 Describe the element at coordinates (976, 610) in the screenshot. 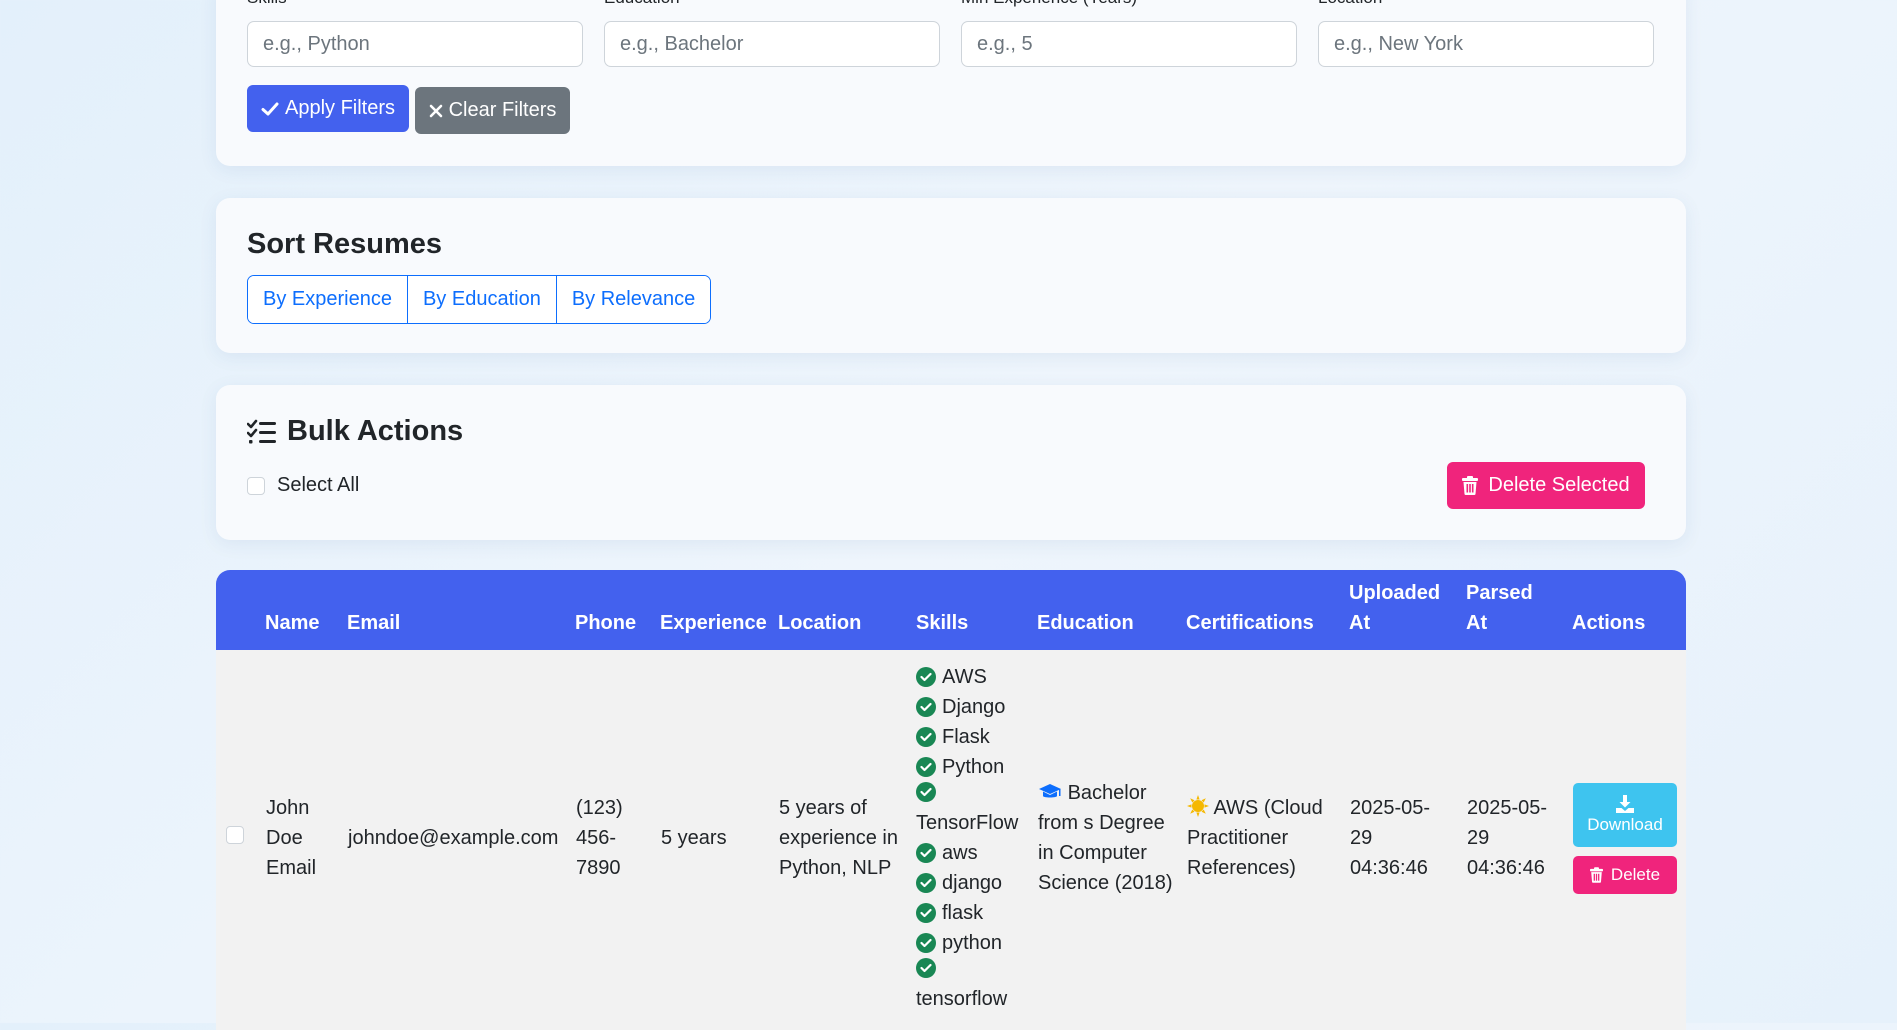

I see `header-skills: Skills` at that location.